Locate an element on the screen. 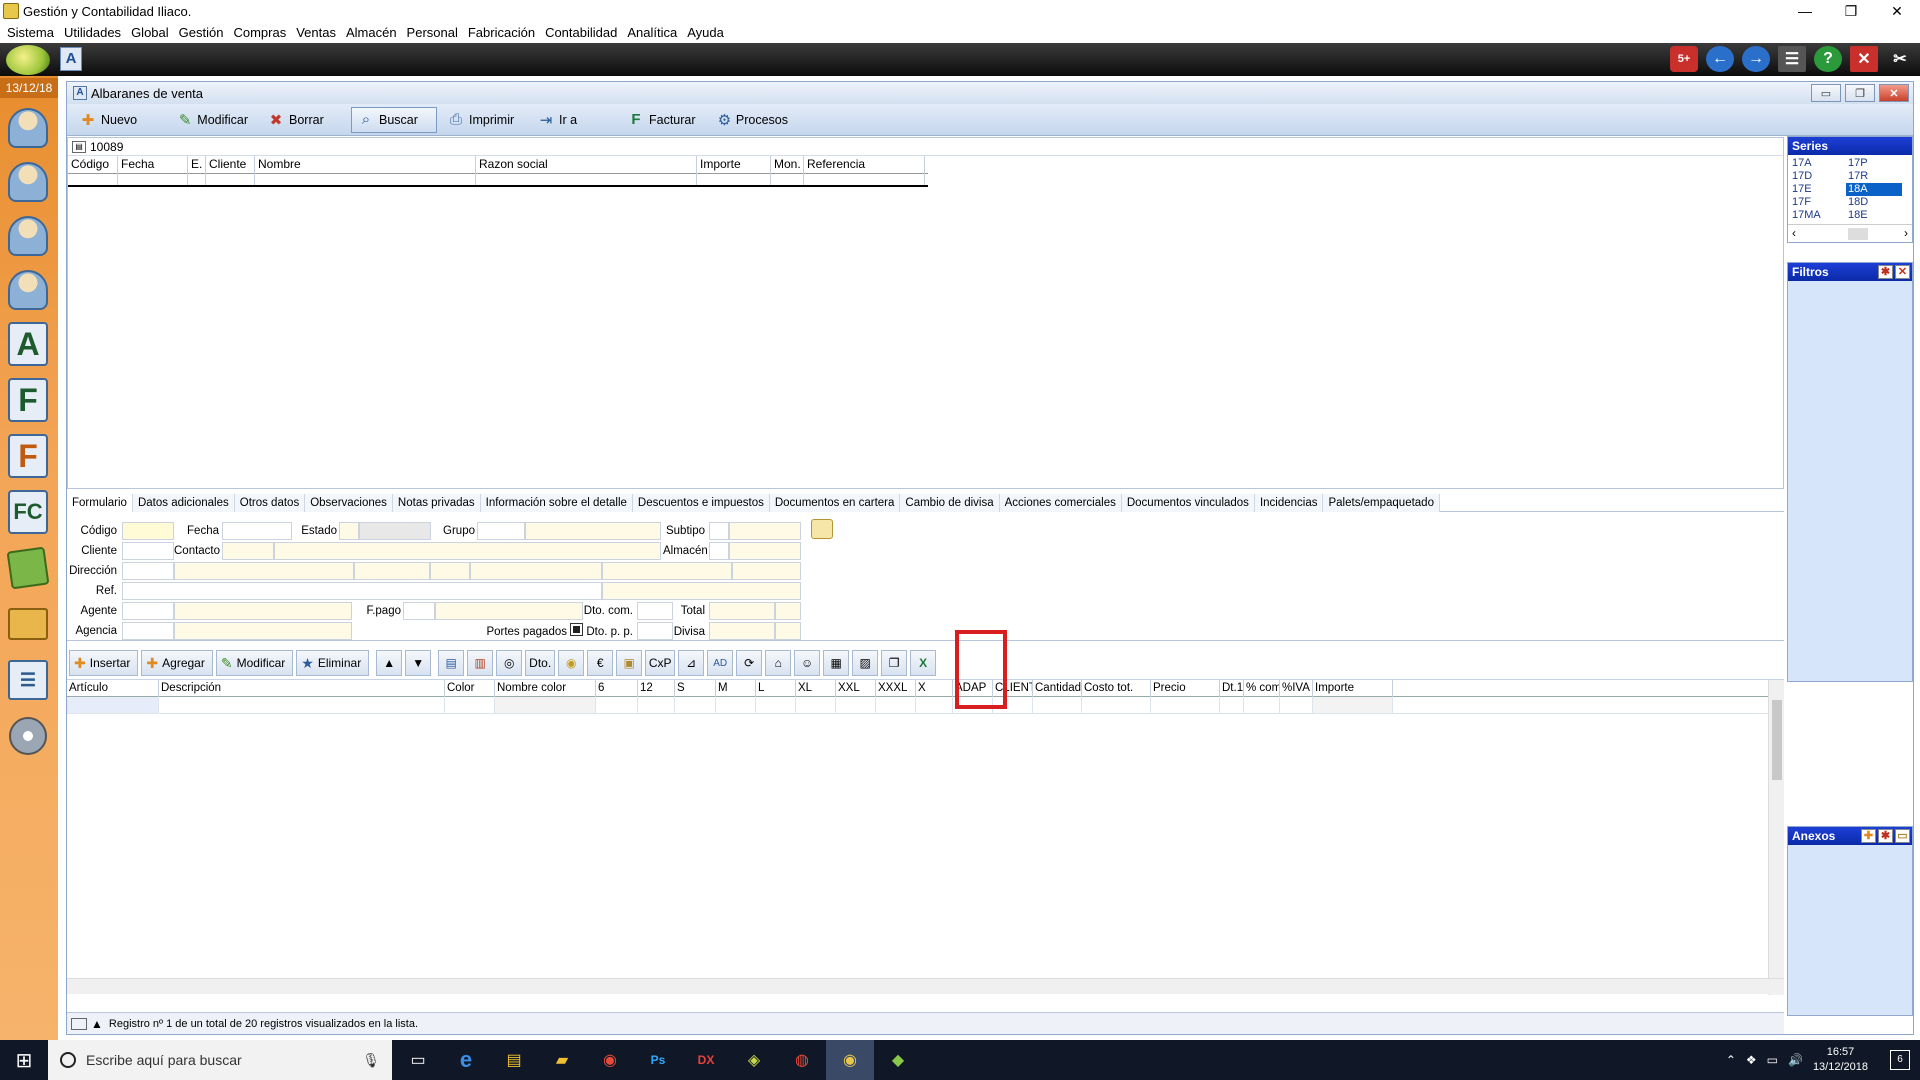  disc-button: ◎ is located at coordinates (509, 663).